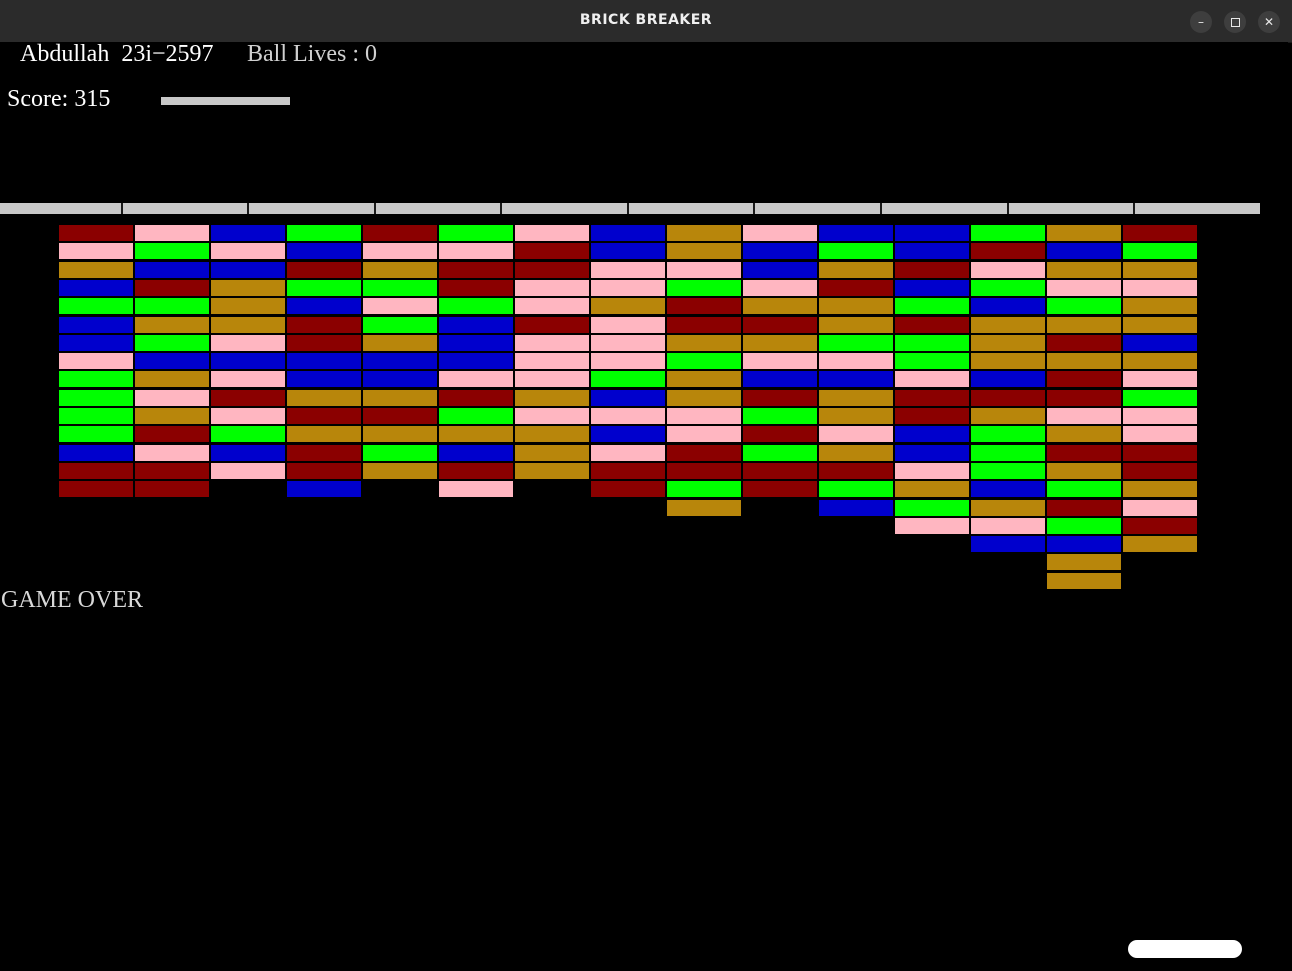 This screenshot has height=971, width=1292. I want to click on player-label: Abdullah 23i−2597, so click(117, 54).